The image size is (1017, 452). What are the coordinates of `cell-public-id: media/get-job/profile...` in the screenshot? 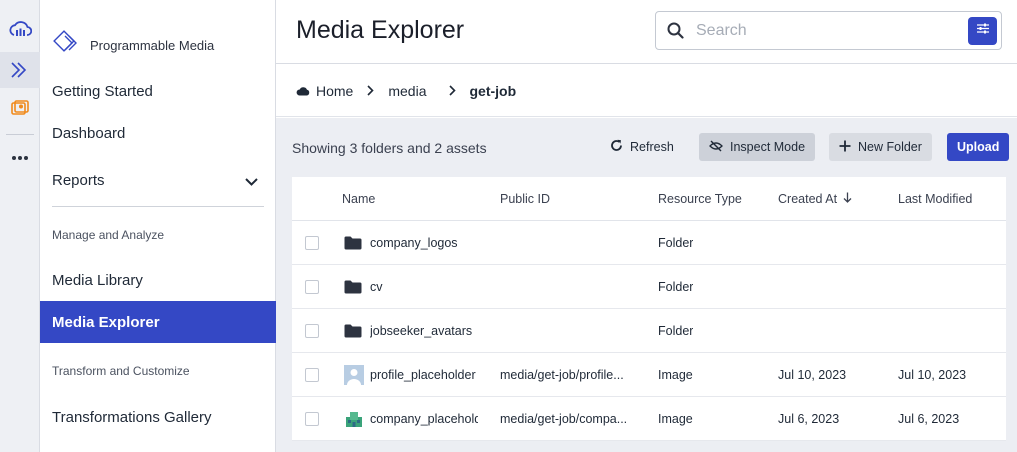 It's located at (562, 375).